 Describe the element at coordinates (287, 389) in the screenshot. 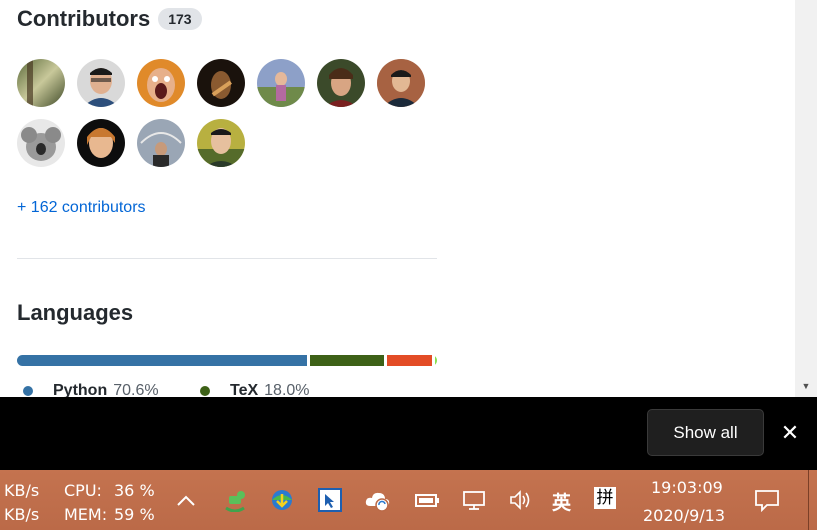

I see `language-percent: 18.0%` at that location.